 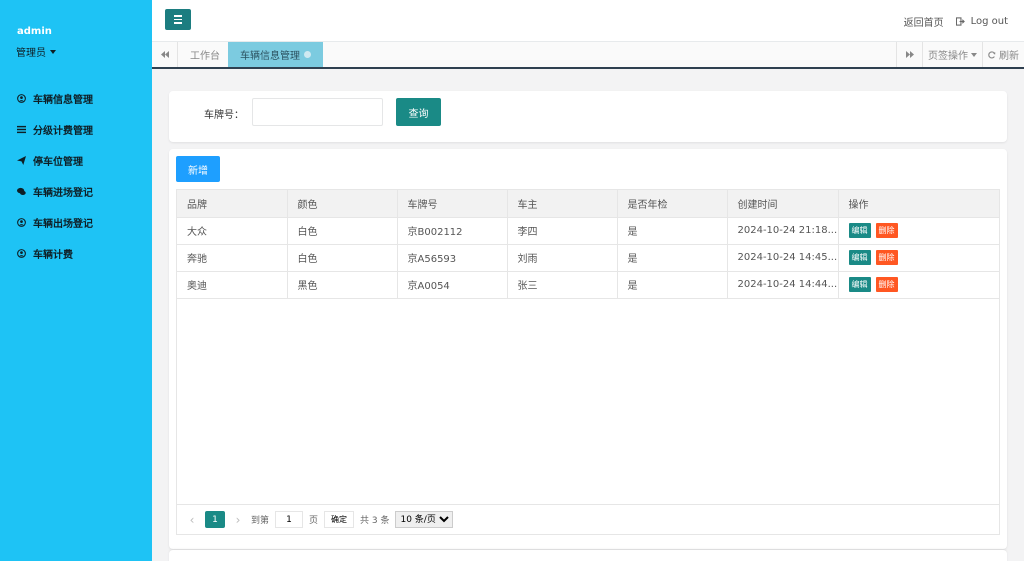 I want to click on cell-brand: 奔驰, so click(x=232, y=258).